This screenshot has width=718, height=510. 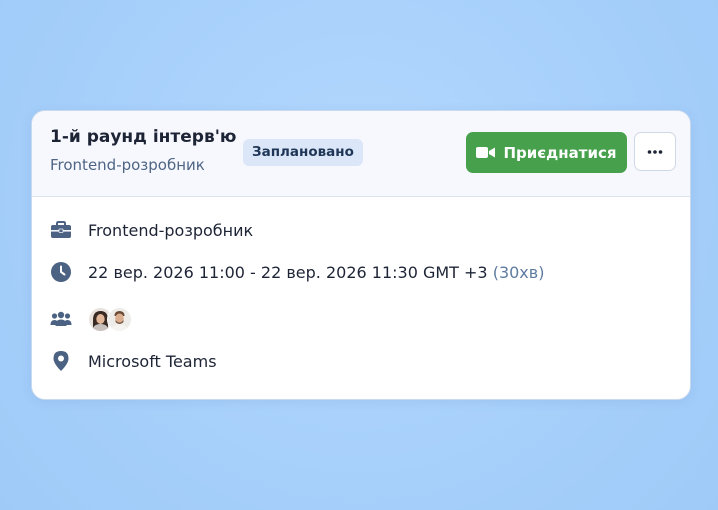 I want to click on join-button: Приєднатися, so click(x=546, y=152).